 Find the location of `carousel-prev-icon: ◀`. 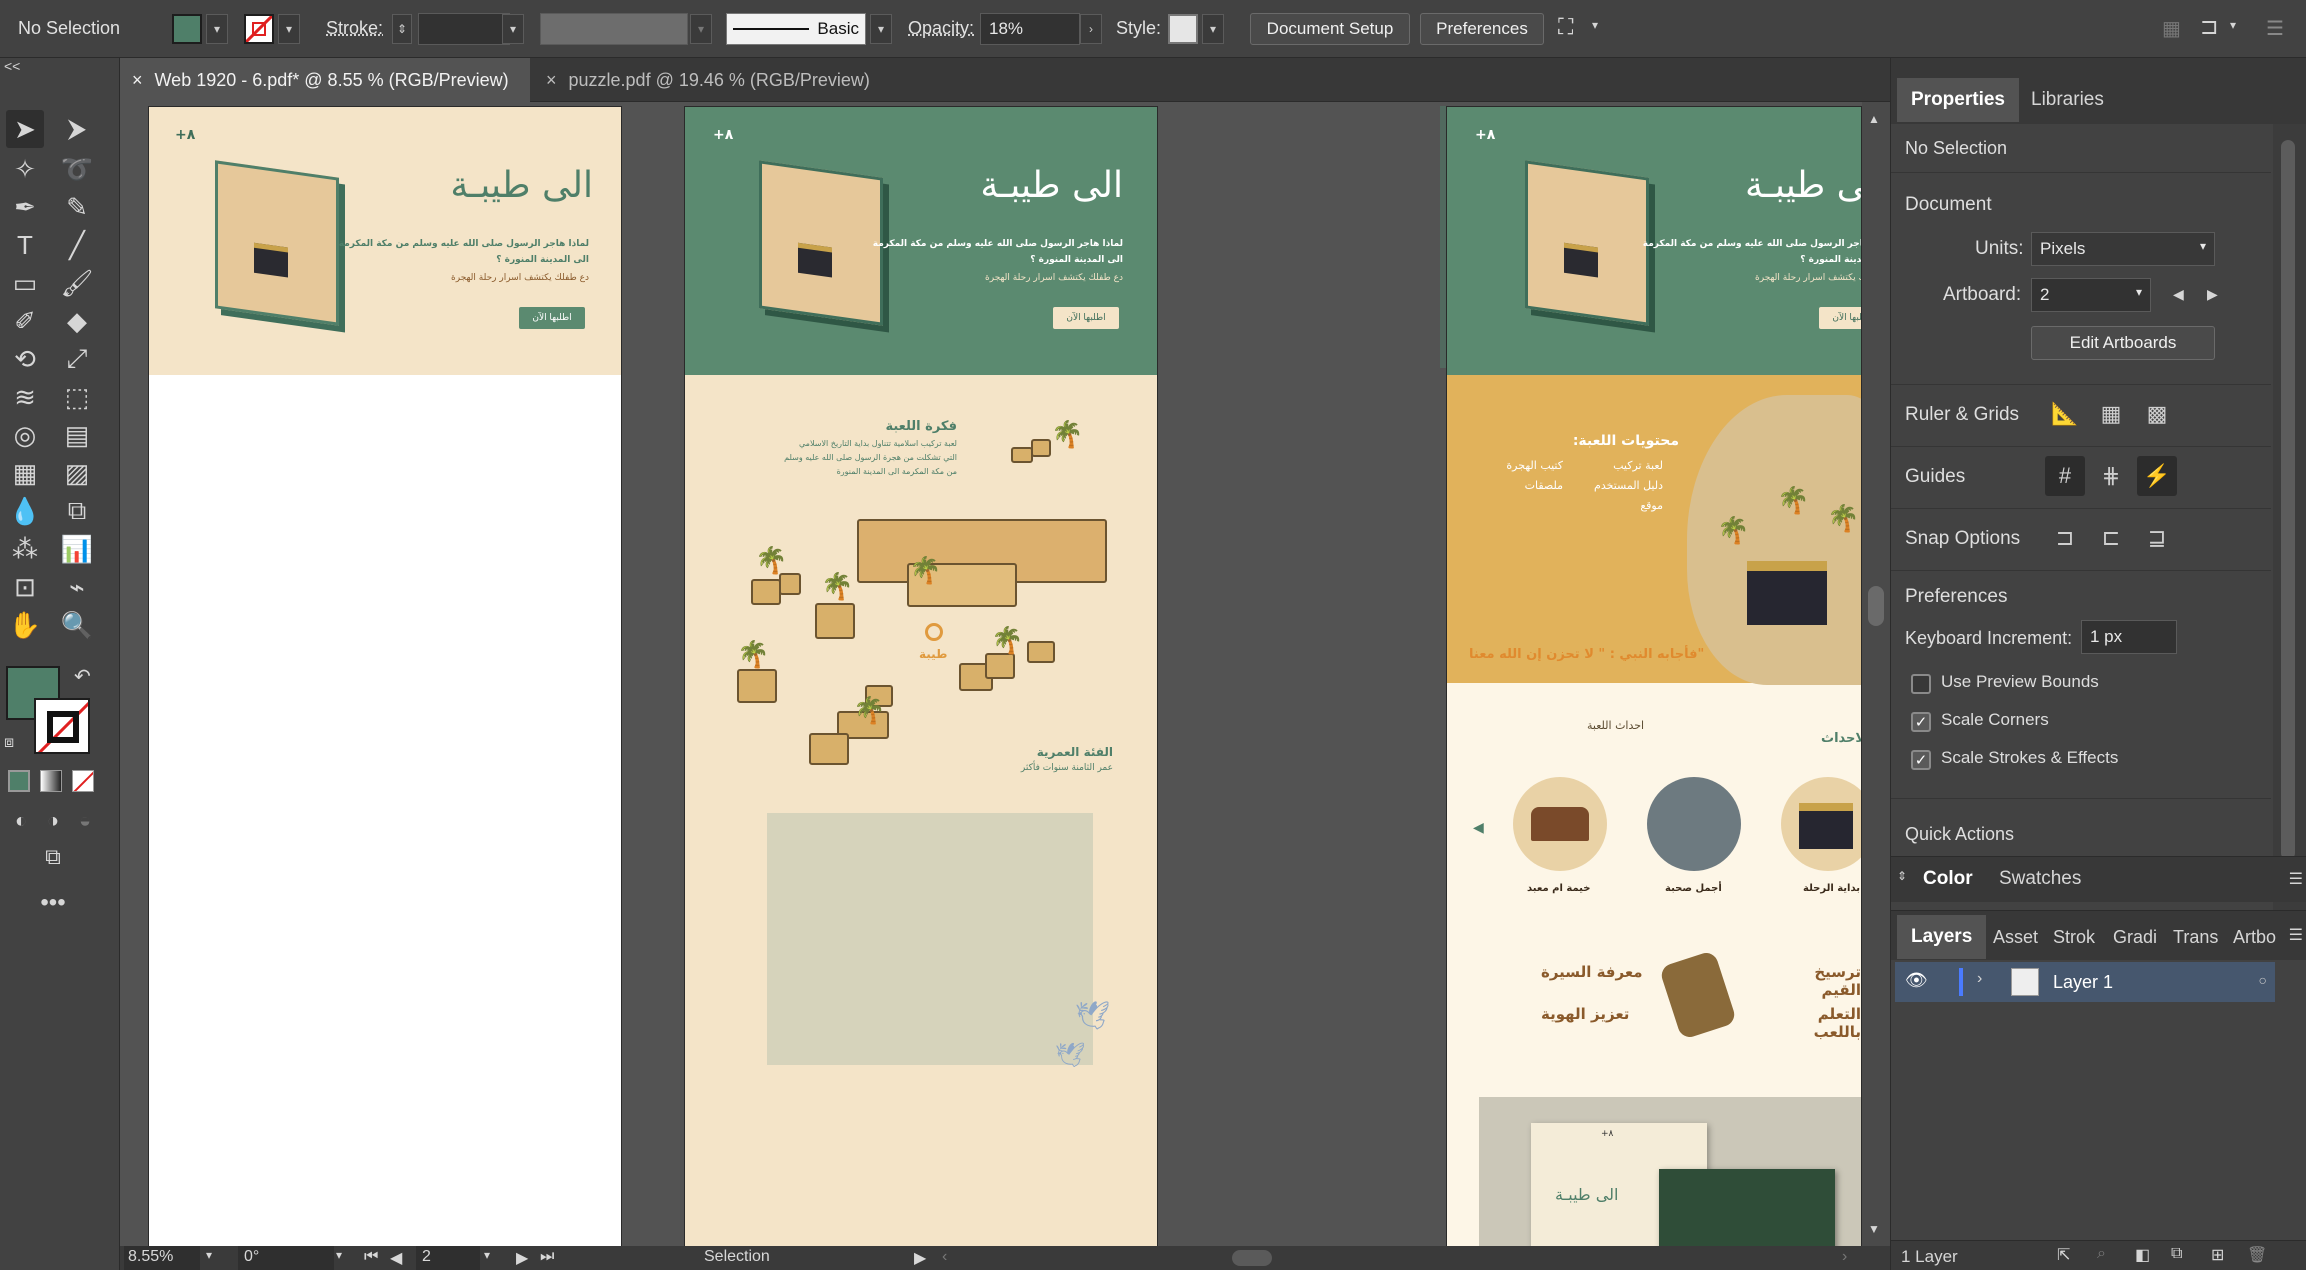

carousel-prev-icon: ◀ is located at coordinates (1478, 827).